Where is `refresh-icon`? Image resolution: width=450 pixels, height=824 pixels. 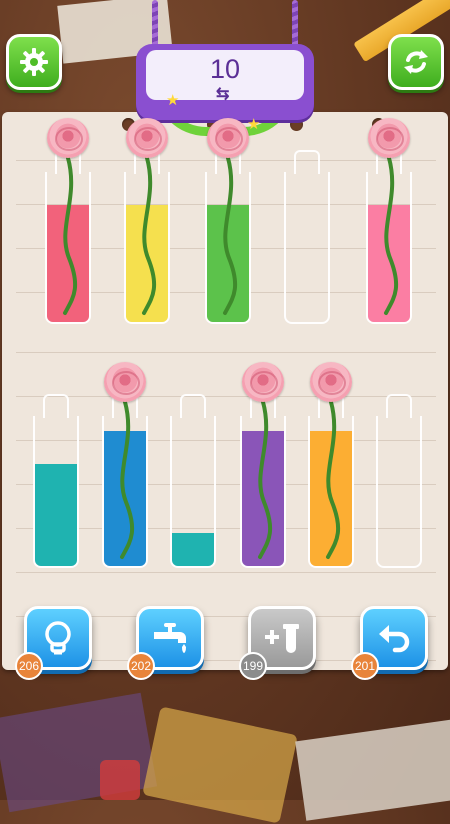 refresh-icon is located at coordinates (416, 62).